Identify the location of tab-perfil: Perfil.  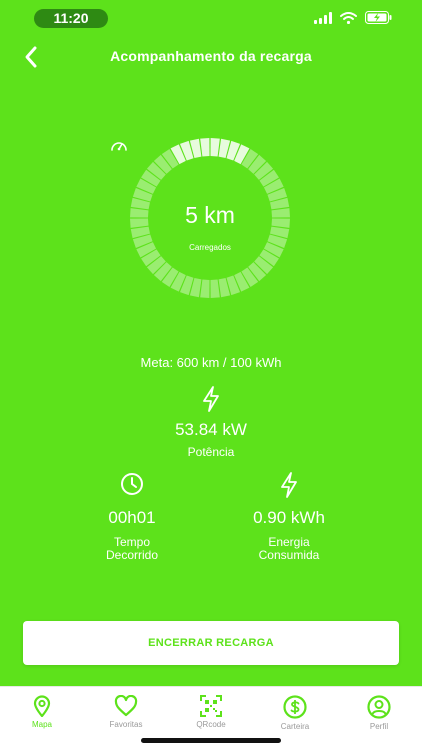
(379, 713).